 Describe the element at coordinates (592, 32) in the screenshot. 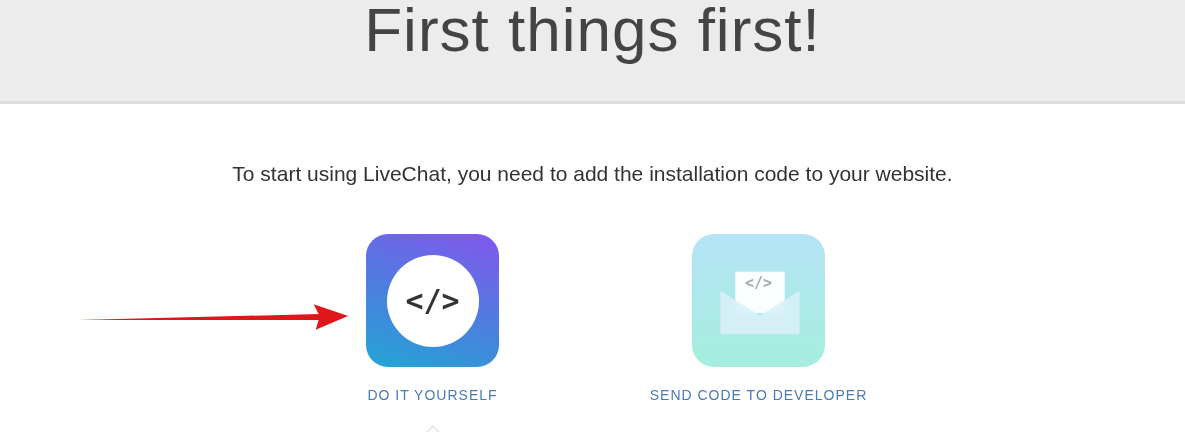

I see `page-title: First things first!` at that location.